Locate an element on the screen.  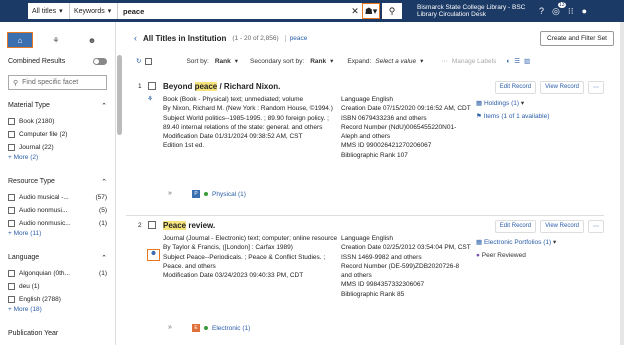
electronic-access: E Electronic (1) is located at coordinates (221, 328).